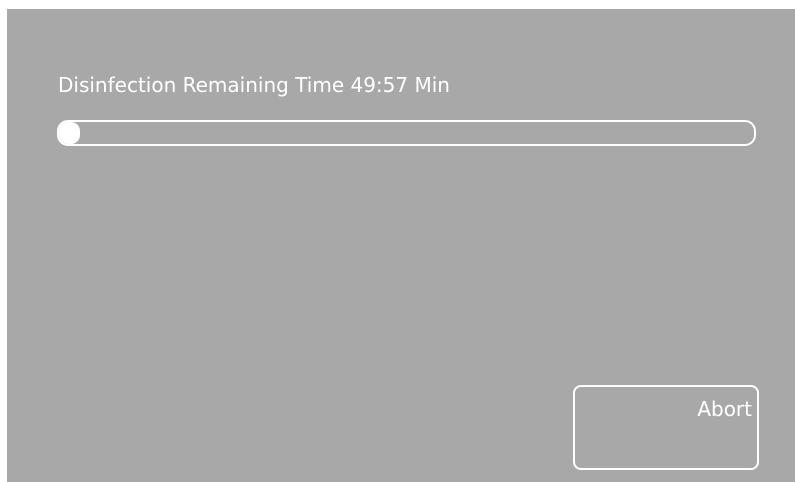  What do you see at coordinates (724, 409) in the screenshot?
I see `abort-button-label: Abort` at bounding box center [724, 409].